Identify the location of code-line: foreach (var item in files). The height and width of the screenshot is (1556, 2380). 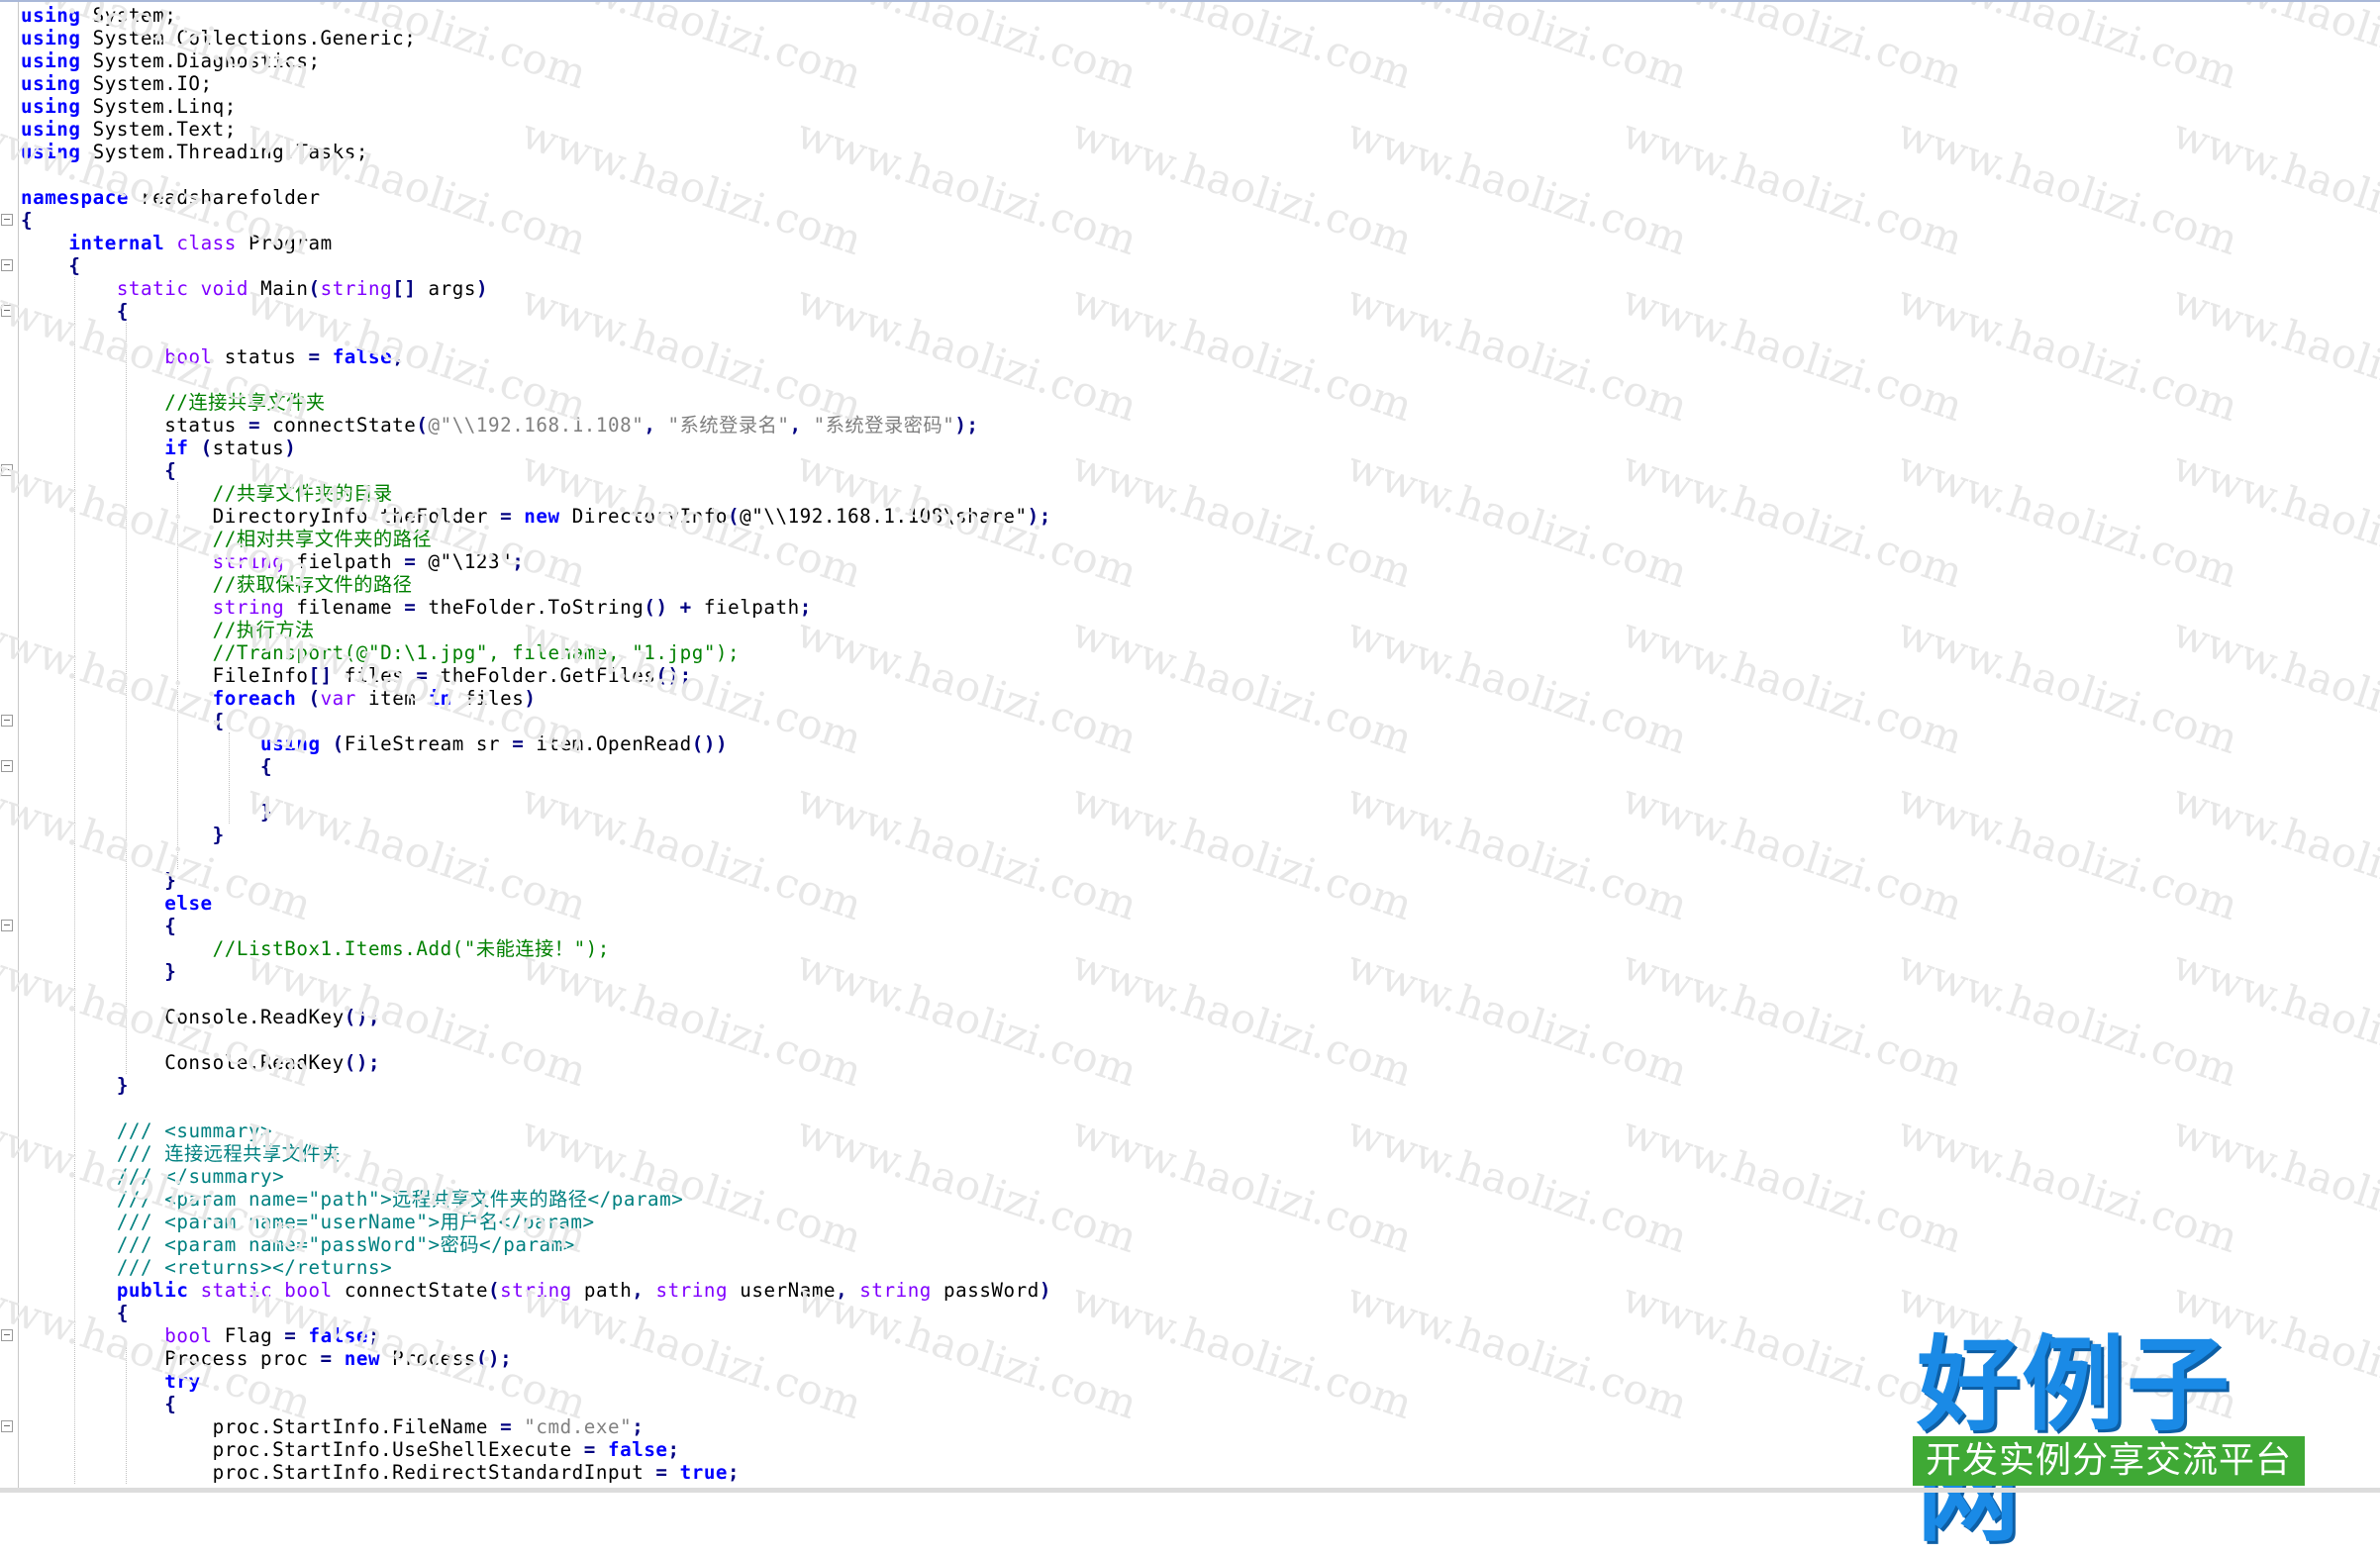
(278, 699).